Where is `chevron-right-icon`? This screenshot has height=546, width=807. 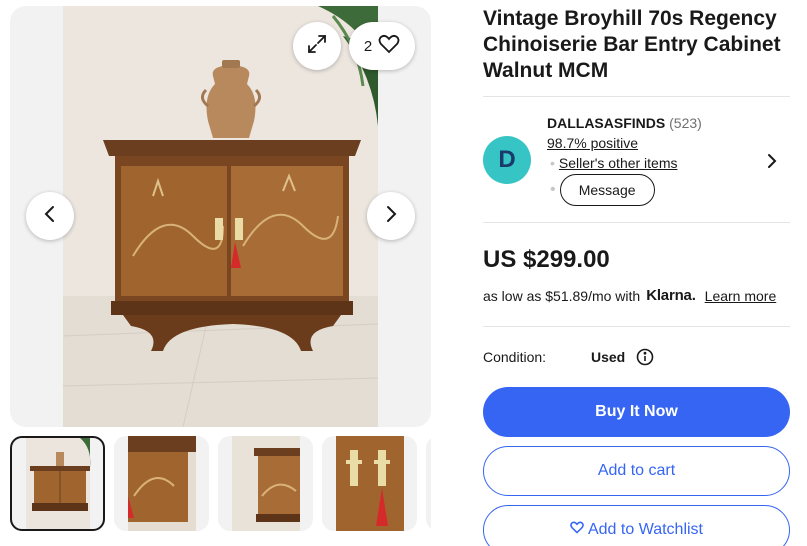
chevron-right-icon is located at coordinates (391, 216).